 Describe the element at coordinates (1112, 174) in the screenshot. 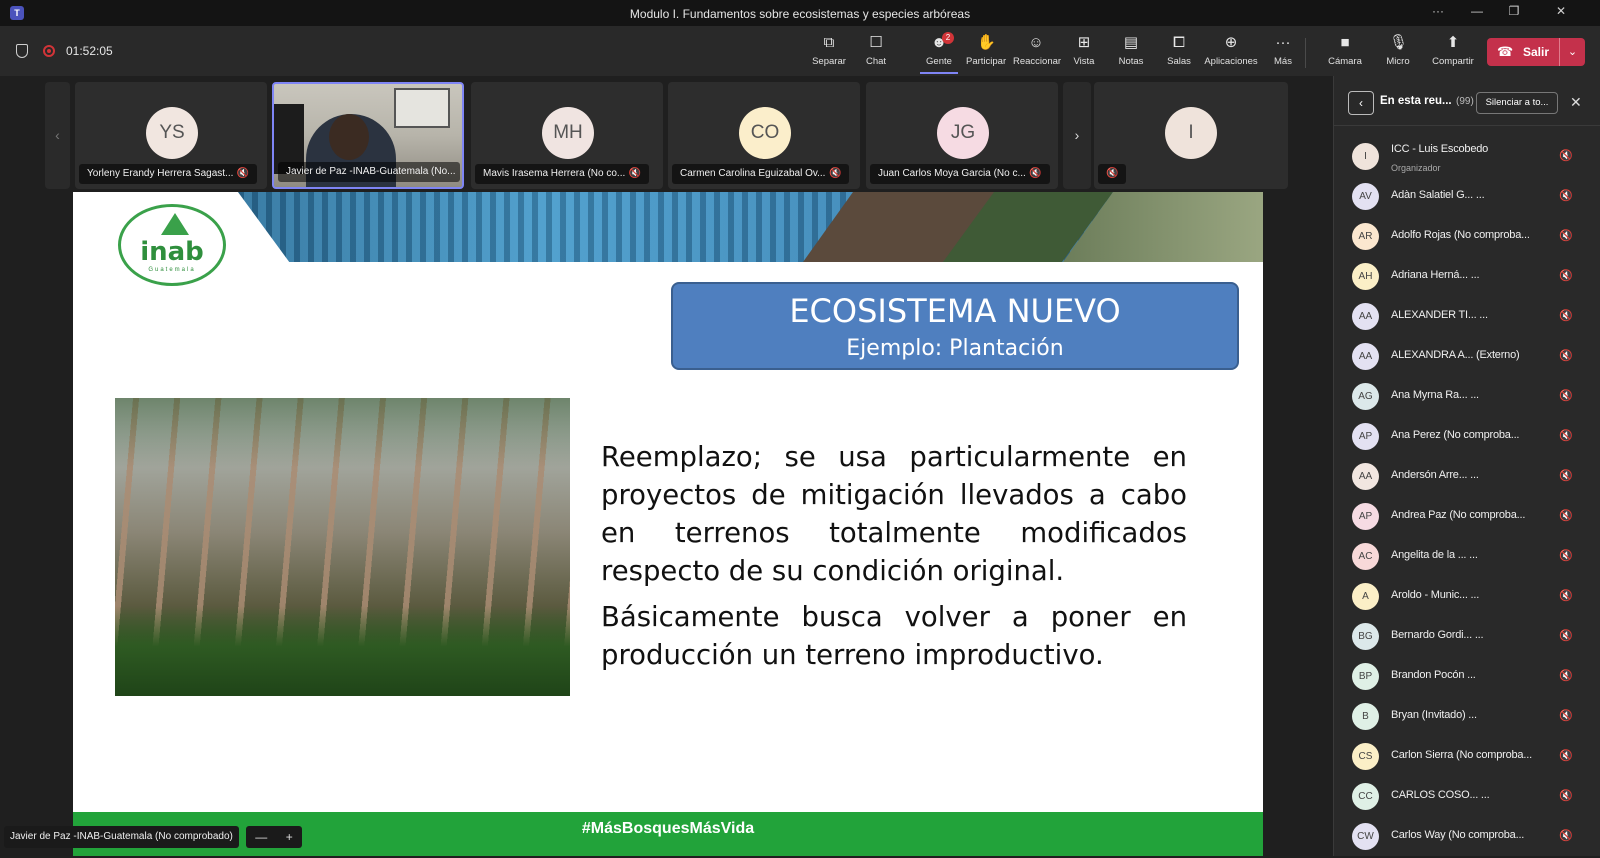

I see `tile-name: 🔇` at that location.